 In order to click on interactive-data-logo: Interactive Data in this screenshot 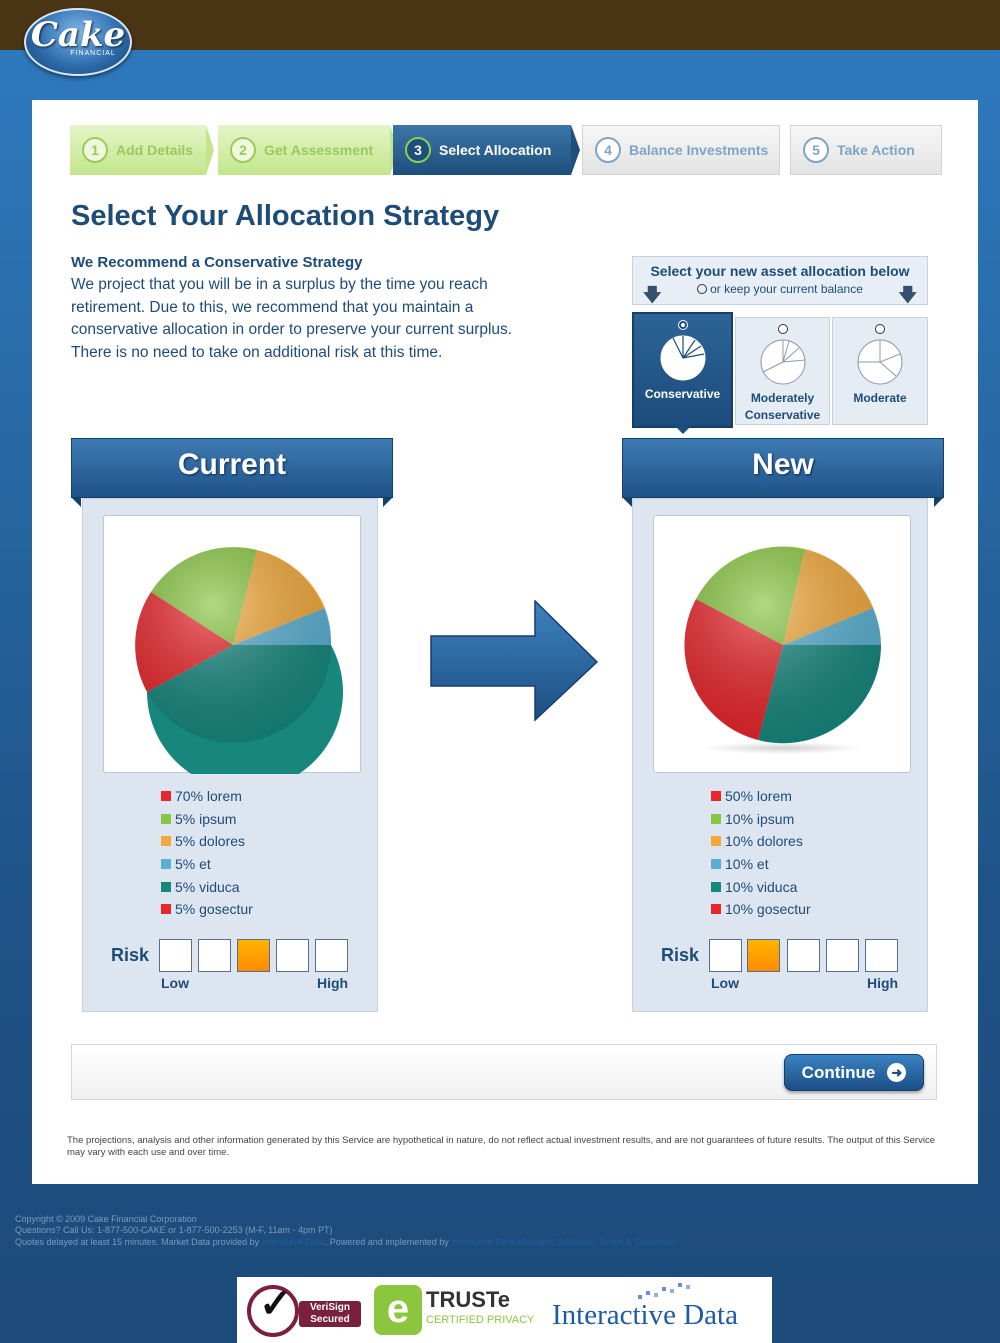, I will do `click(645, 1307)`.